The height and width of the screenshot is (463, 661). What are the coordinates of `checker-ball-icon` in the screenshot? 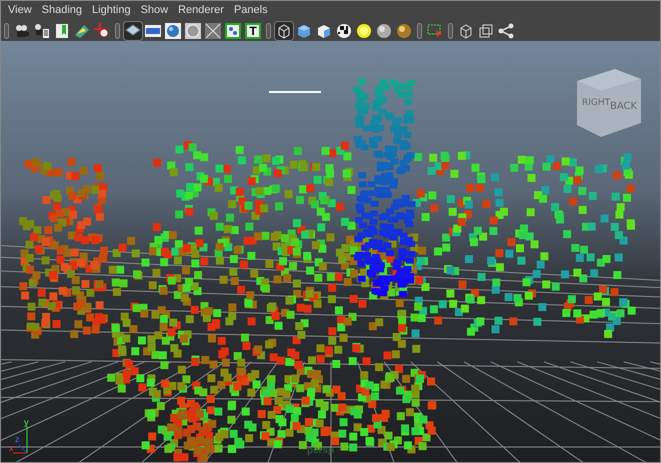 It's located at (344, 30).